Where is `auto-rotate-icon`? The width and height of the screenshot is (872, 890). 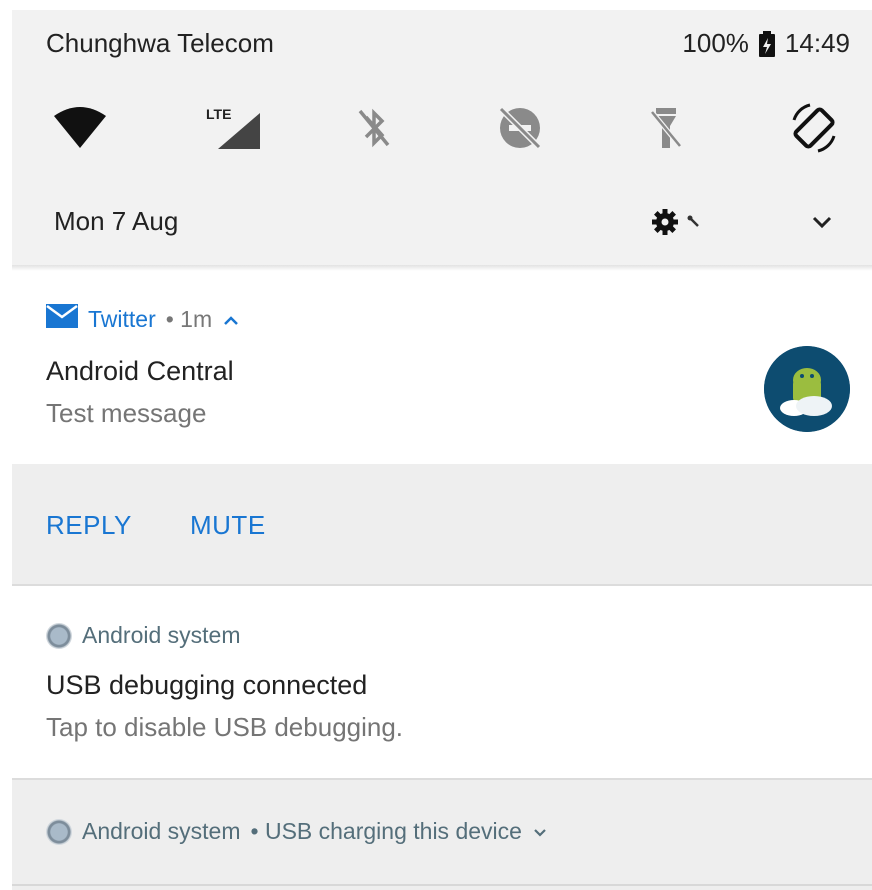 auto-rotate-icon is located at coordinates (814, 130).